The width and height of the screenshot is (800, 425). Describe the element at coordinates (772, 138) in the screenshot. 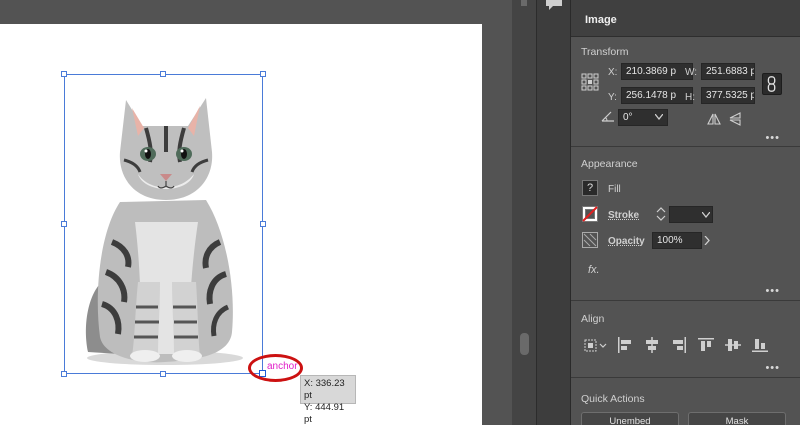

I see `transform-more-options: •••` at that location.